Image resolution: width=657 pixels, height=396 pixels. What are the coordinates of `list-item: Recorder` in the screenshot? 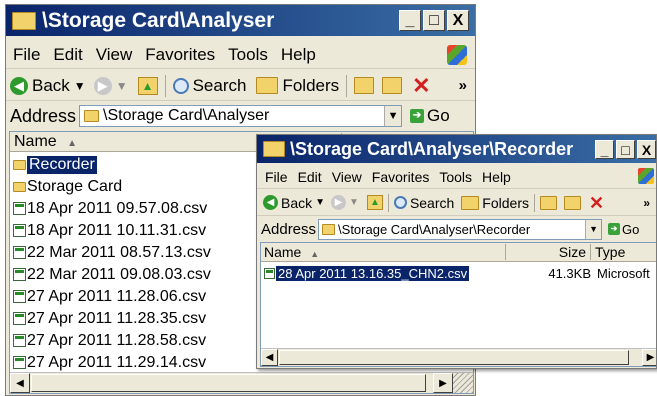 It's located at (53, 164).